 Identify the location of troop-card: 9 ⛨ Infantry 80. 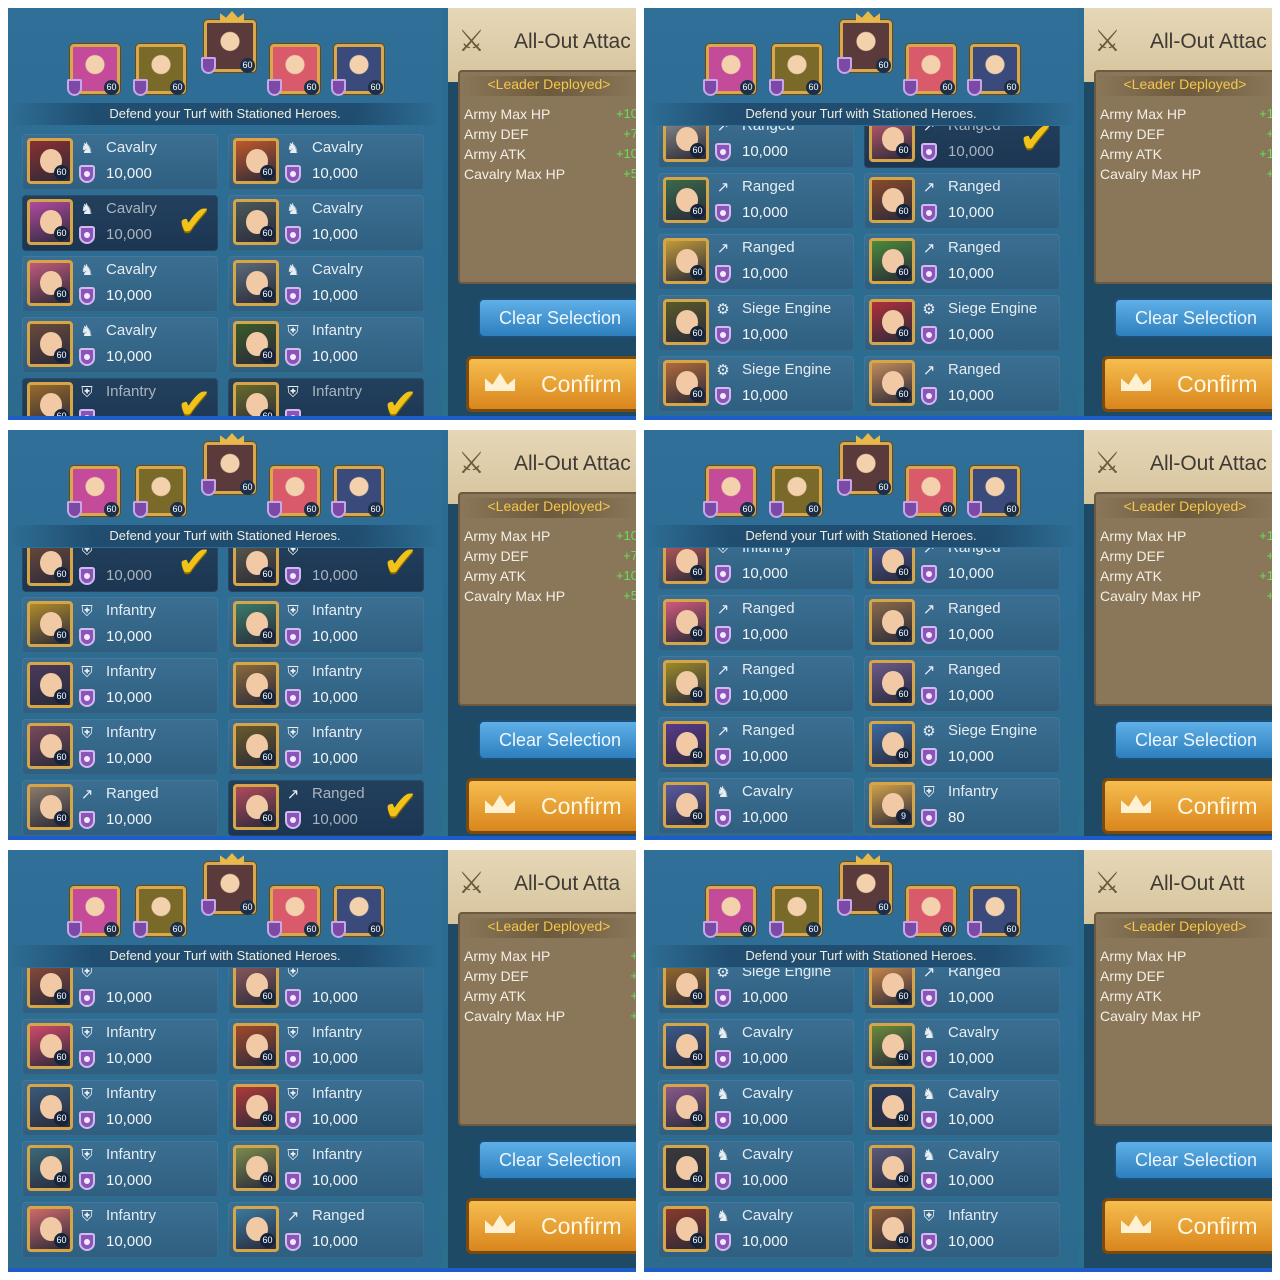
(962, 806).